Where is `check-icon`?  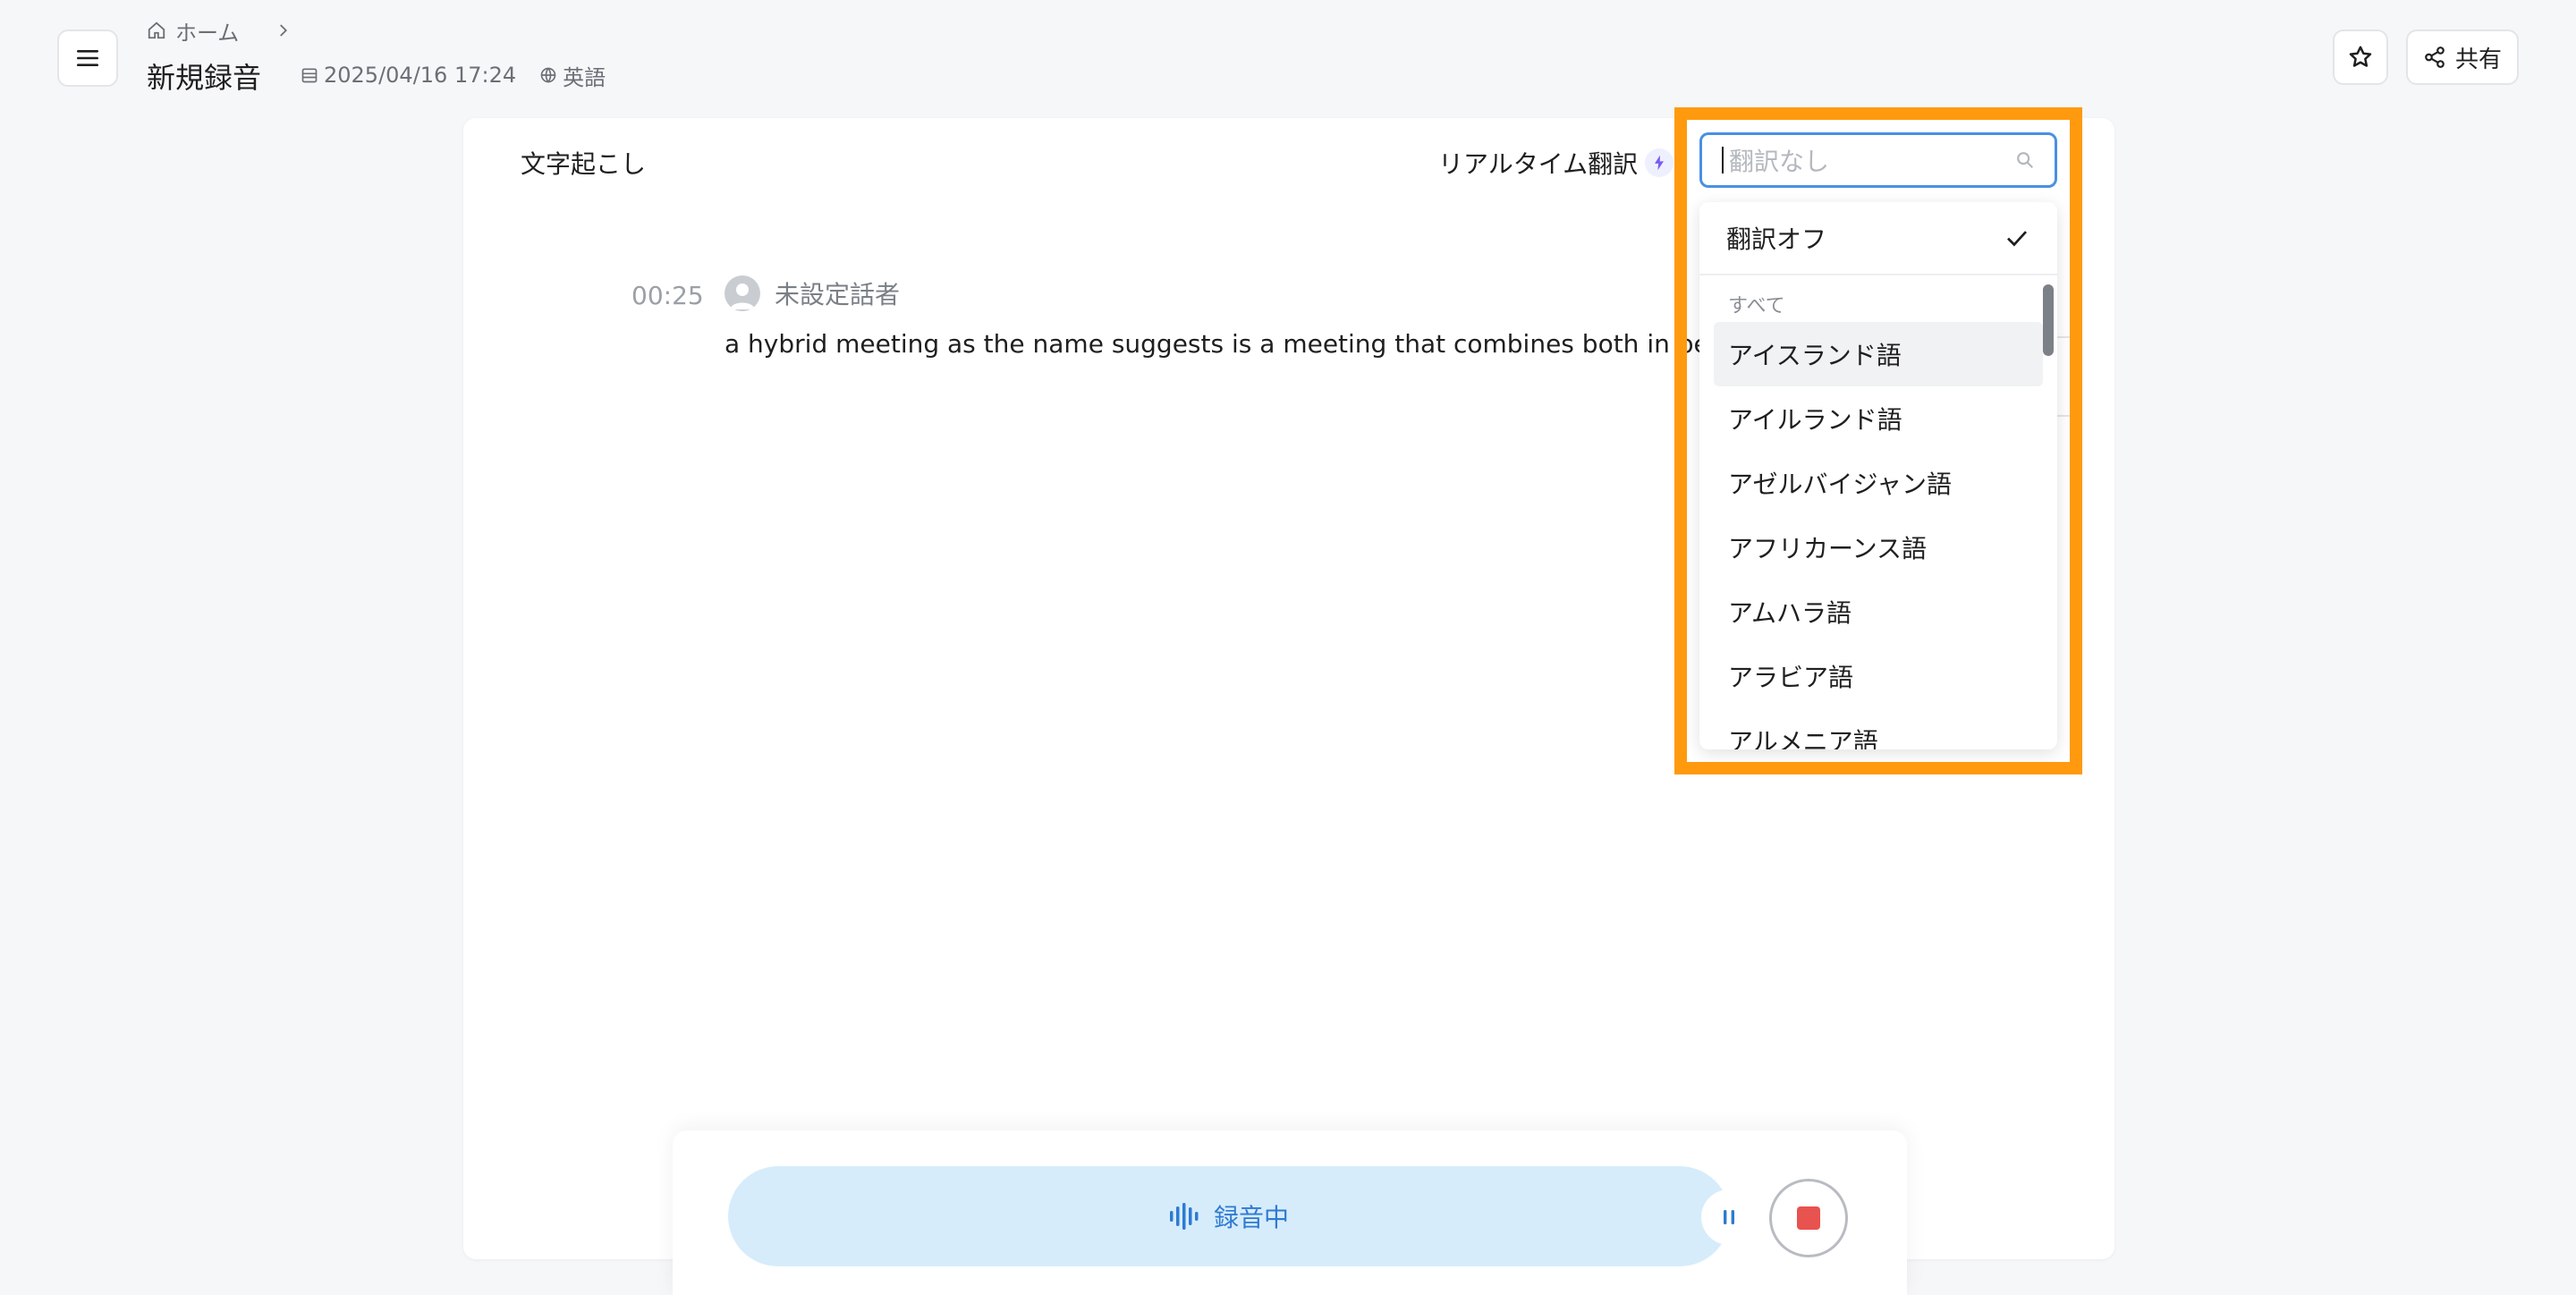
check-icon is located at coordinates (2017, 239).